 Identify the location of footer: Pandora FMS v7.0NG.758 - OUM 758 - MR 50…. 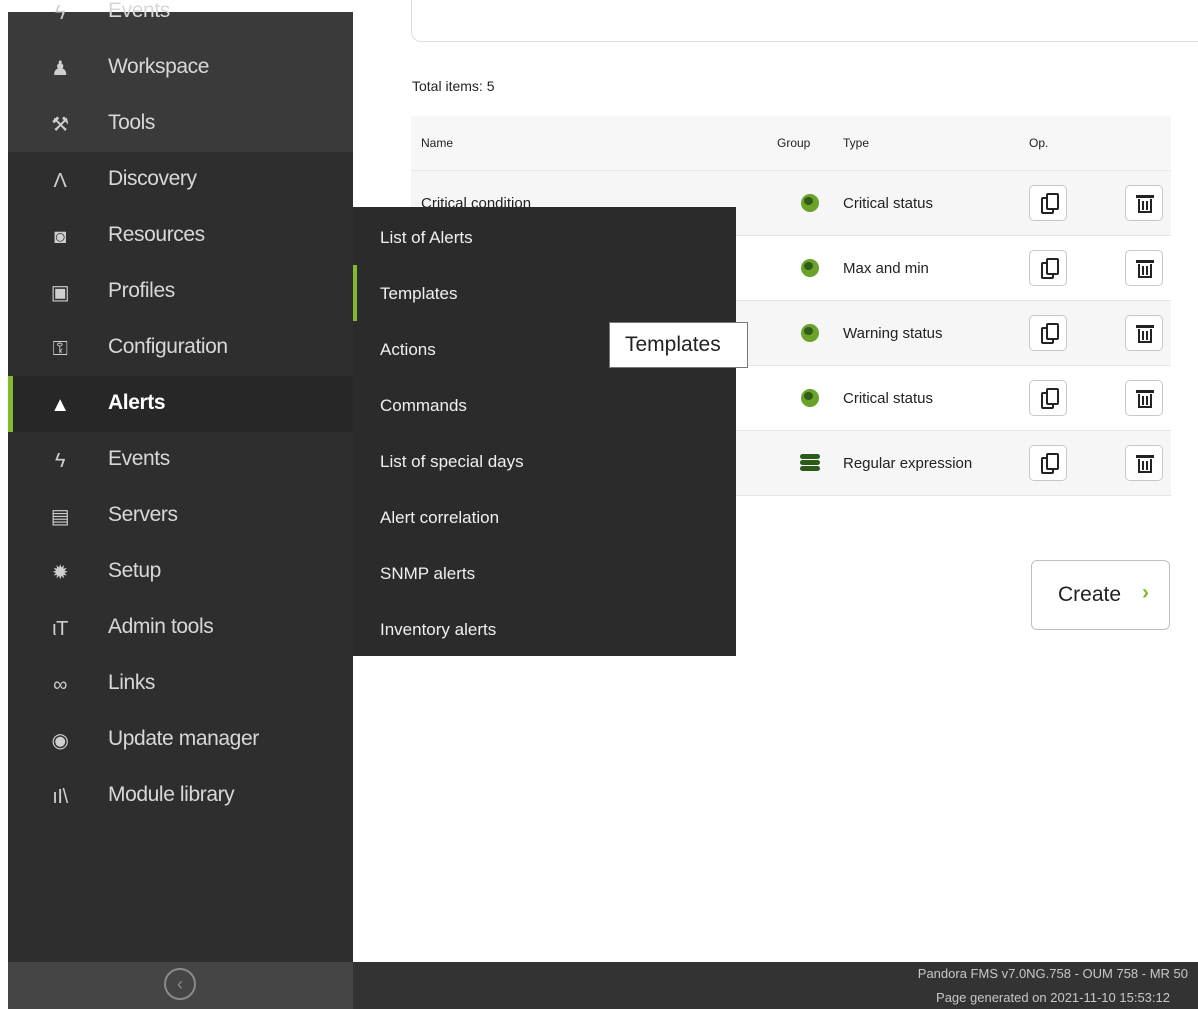
(775, 985).